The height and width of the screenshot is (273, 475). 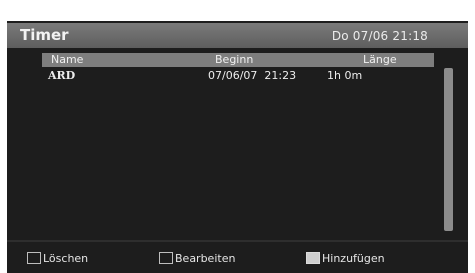 I want to click on delete-button: Löschen, so click(x=57, y=258).